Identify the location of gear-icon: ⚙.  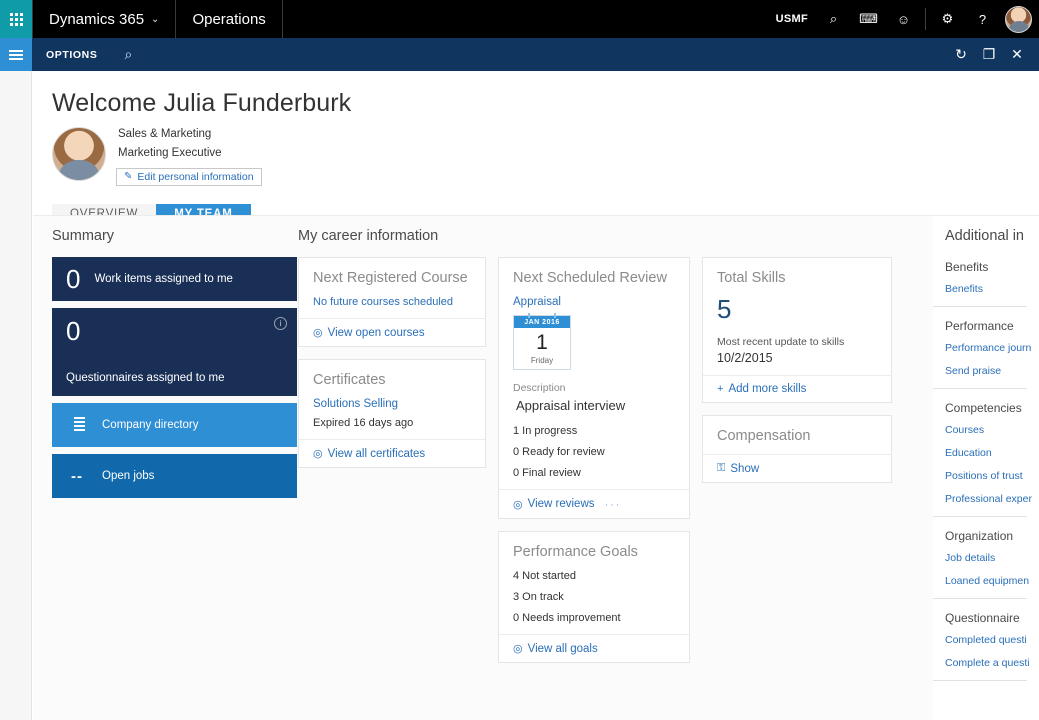
(947, 19).